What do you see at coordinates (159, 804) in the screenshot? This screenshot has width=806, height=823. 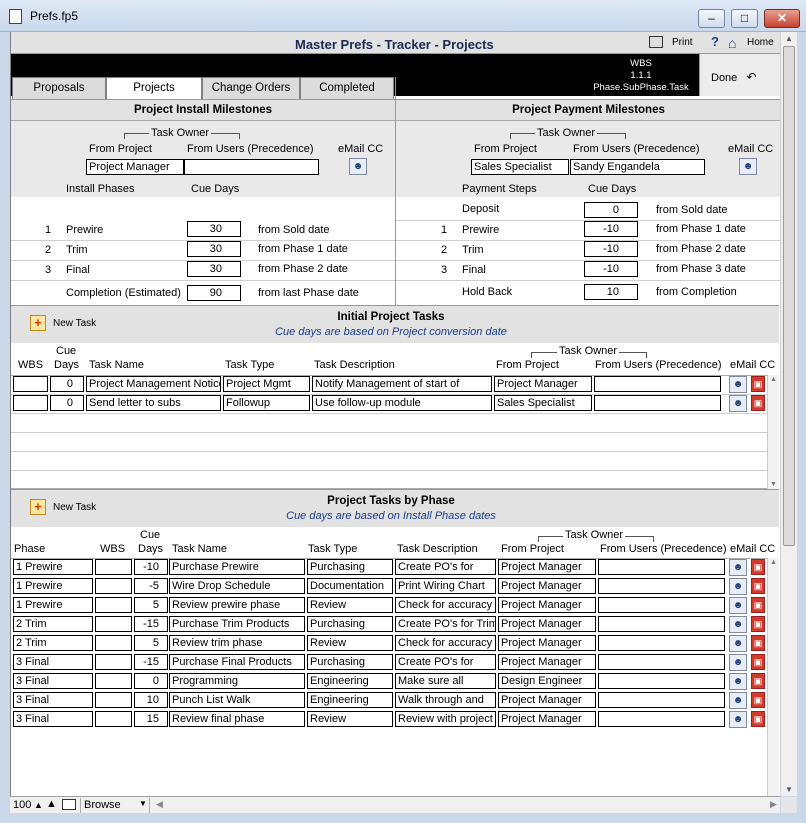 I see `scroll-left-arrow-icon: ◀` at bounding box center [159, 804].